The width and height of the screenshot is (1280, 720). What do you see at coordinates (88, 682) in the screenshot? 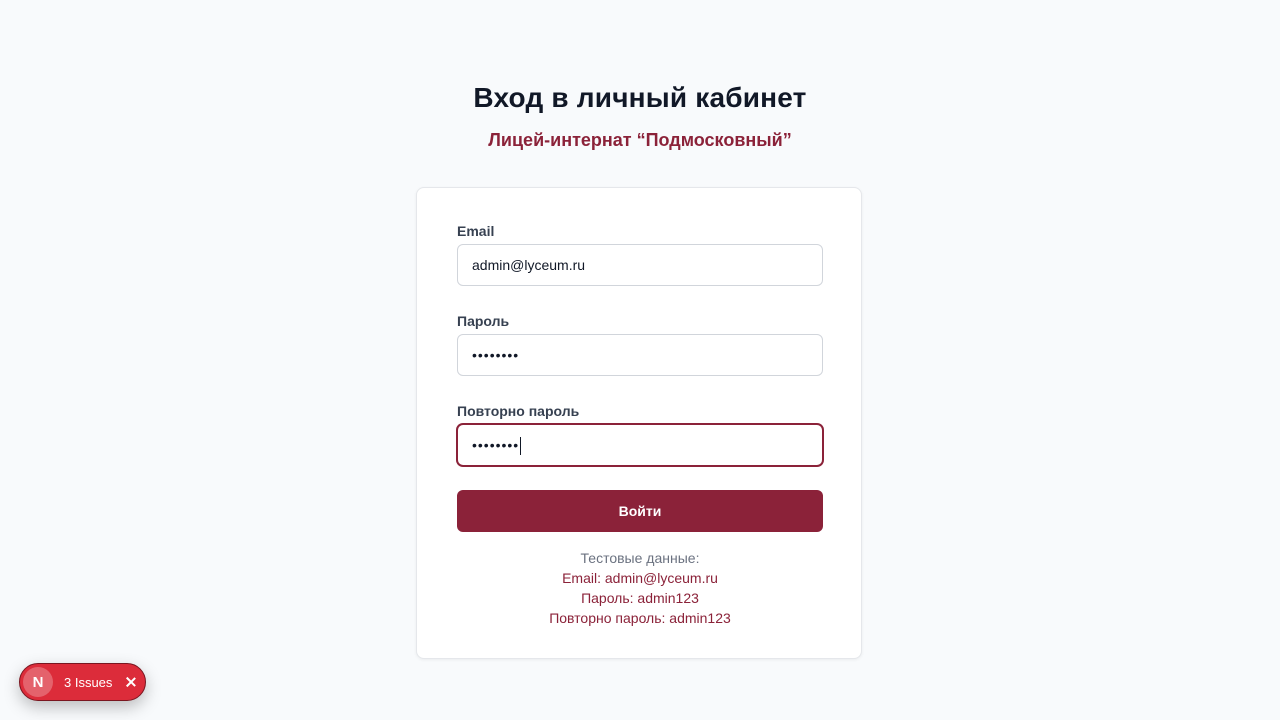
I see `issues-count: 3 Issues` at bounding box center [88, 682].